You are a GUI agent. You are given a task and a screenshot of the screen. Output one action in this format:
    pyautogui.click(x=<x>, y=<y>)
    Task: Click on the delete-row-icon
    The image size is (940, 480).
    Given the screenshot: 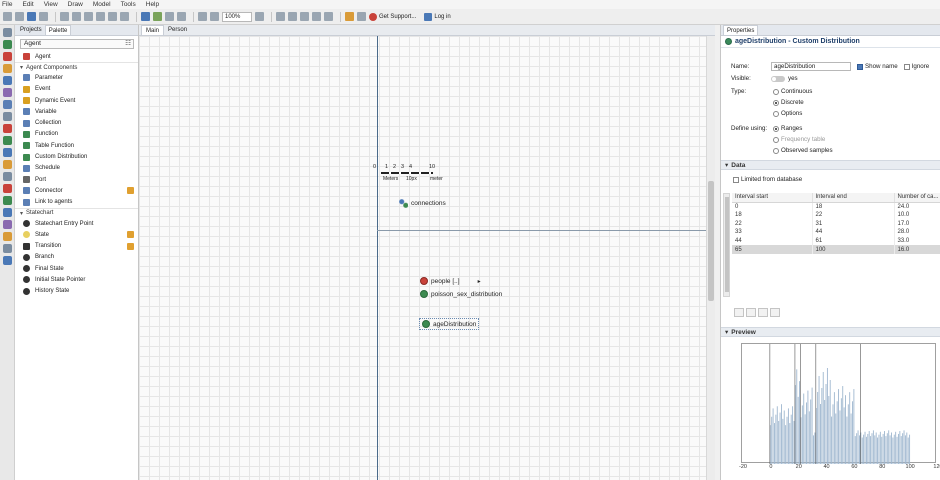 What is the action you would take?
    pyautogui.click(x=775, y=312)
    